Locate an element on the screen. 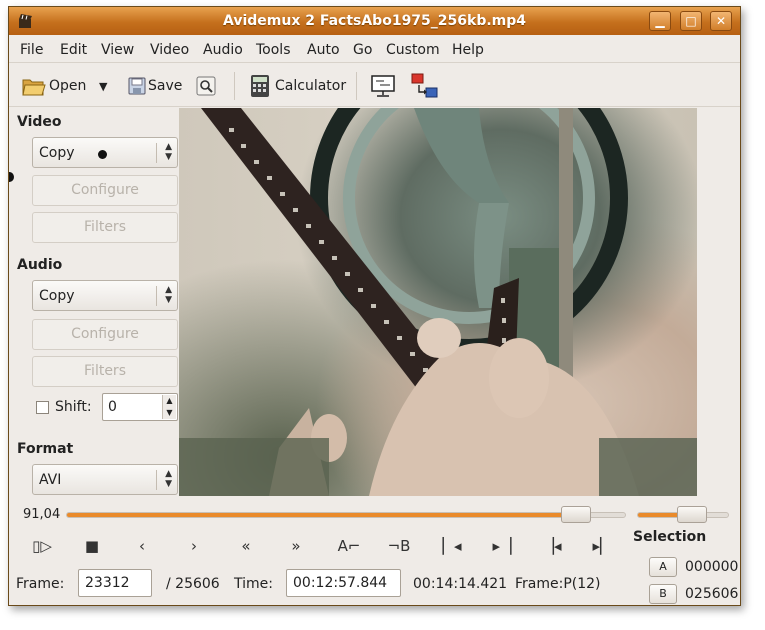  maximize-button: □ is located at coordinates (691, 21).